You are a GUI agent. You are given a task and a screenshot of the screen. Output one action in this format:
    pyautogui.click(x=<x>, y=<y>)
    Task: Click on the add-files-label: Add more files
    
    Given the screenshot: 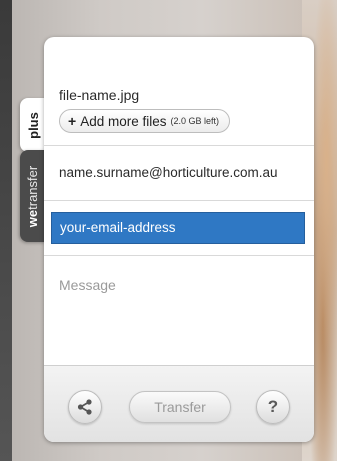 What is the action you would take?
    pyautogui.click(x=123, y=121)
    